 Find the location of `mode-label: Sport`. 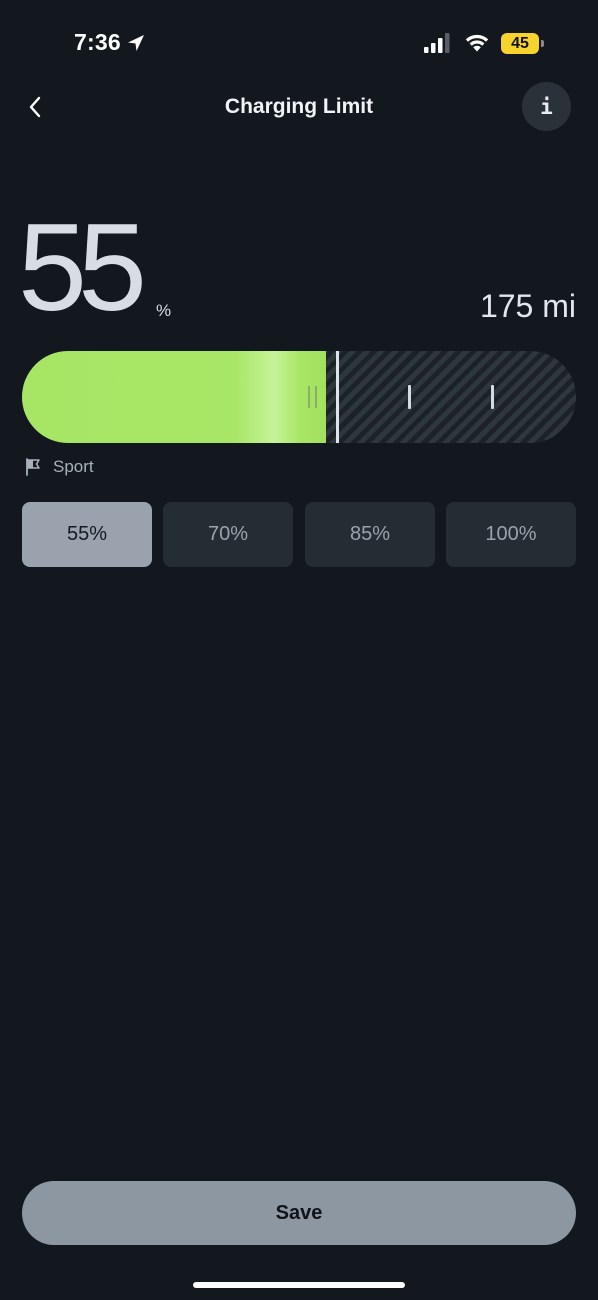

mode-label: Sport is located at coordinates (73, 466).